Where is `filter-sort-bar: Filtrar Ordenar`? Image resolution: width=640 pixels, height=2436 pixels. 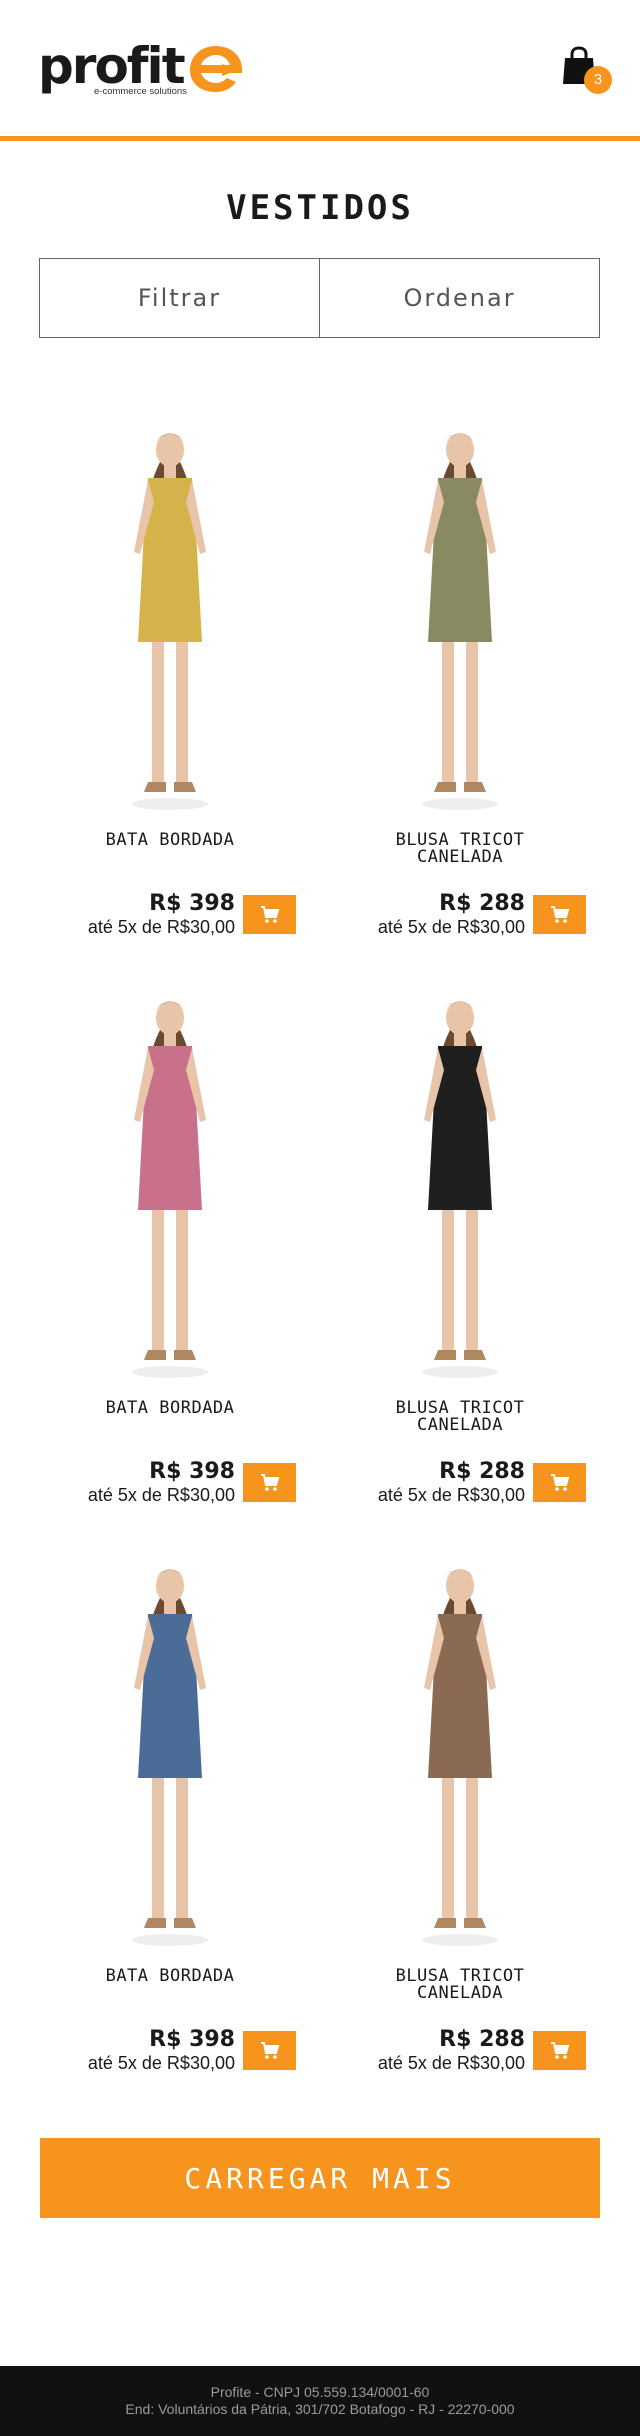 filter-sort-bar: Filtrar Ordenar is located at coordinates (319, 298).